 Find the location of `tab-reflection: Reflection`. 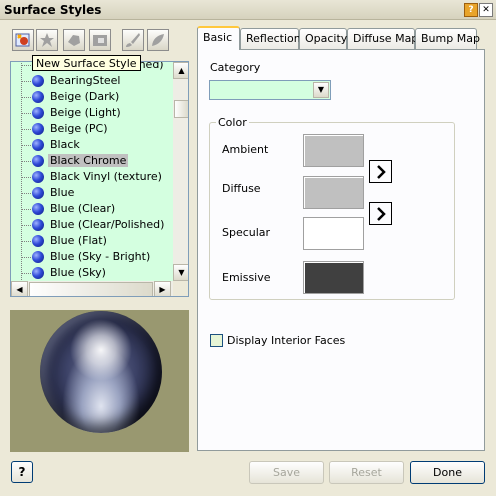

tab-reflection: Reflection is located at coordinates (270, 38).